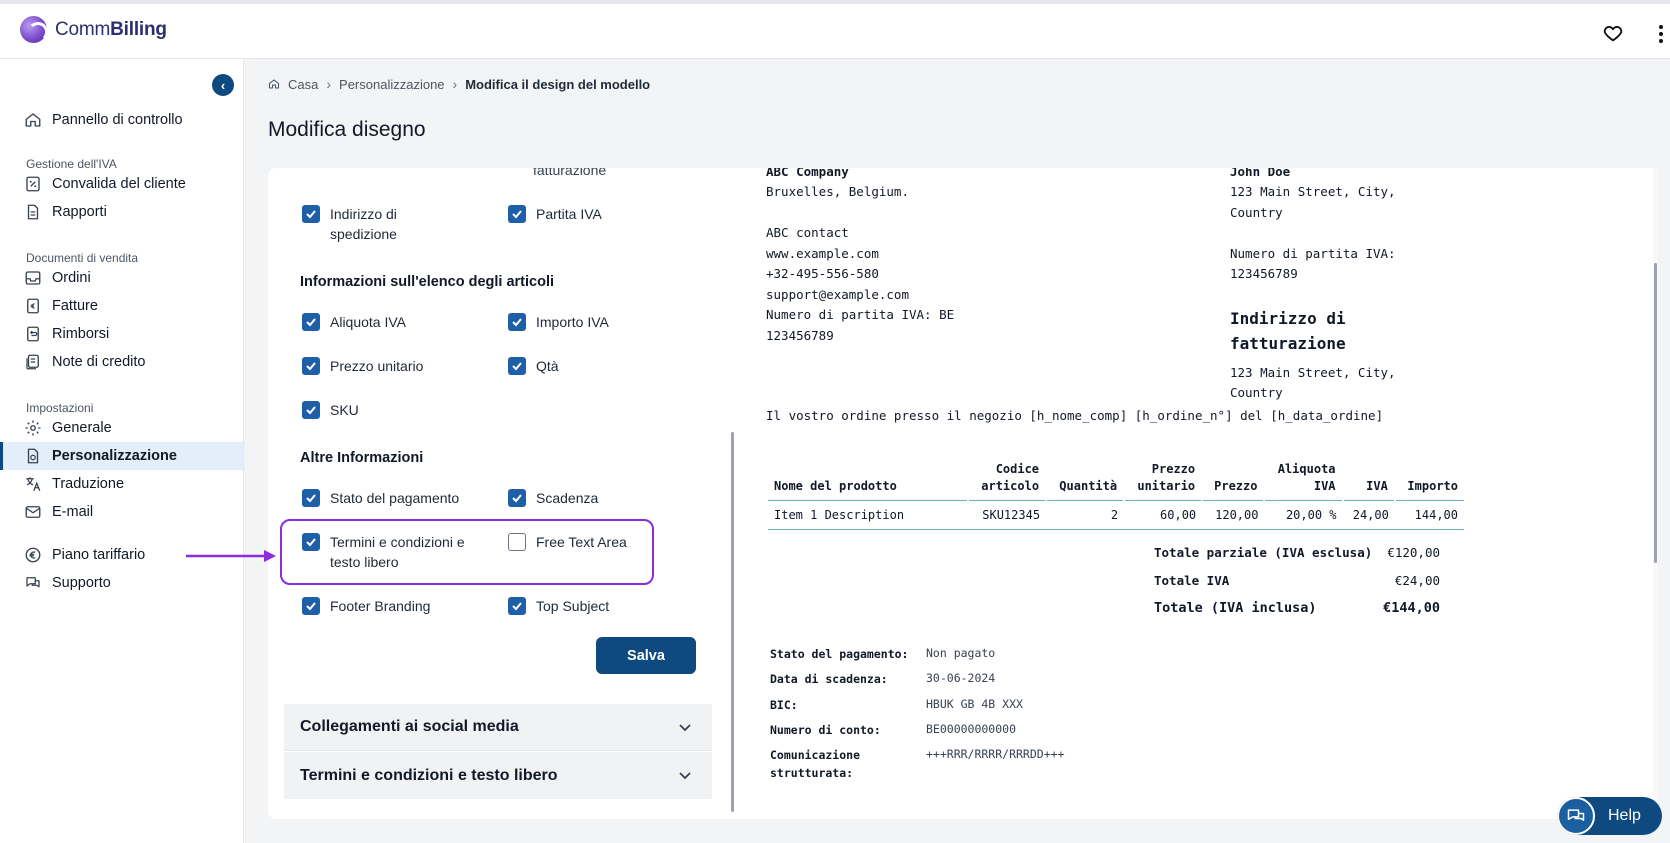  Describe the element at coordinates (121, 362) in the screenshot. I see `sidebar-item-credit-notes: Note di credito` at that location.